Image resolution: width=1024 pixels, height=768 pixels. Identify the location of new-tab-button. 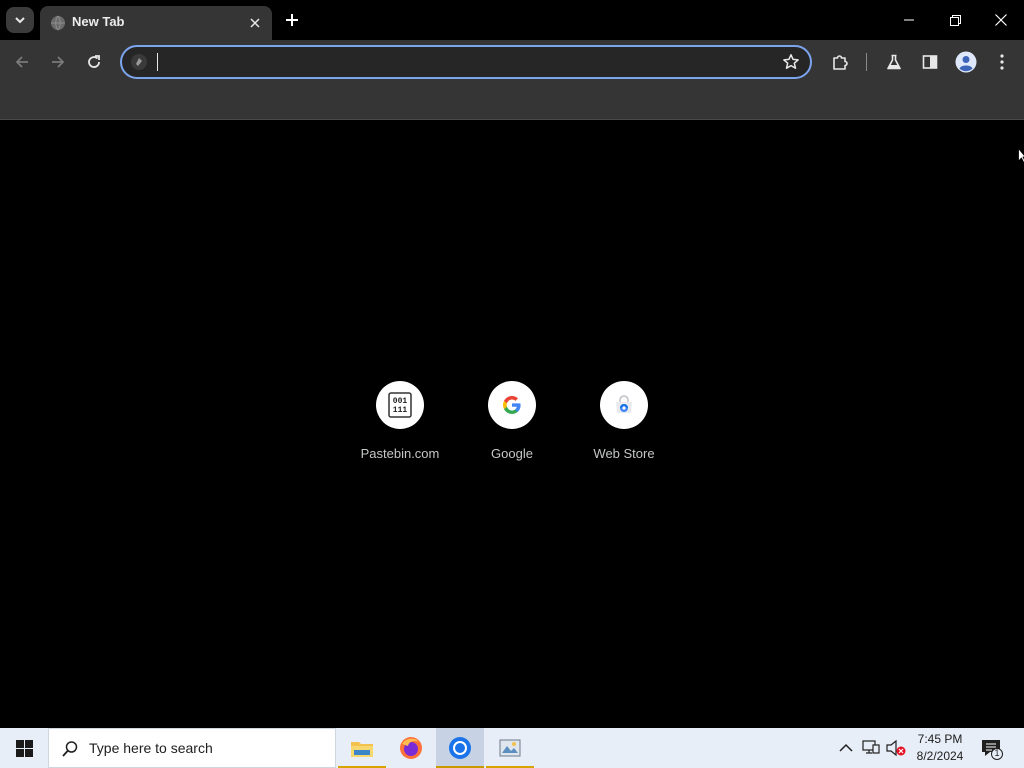
(292, 20).